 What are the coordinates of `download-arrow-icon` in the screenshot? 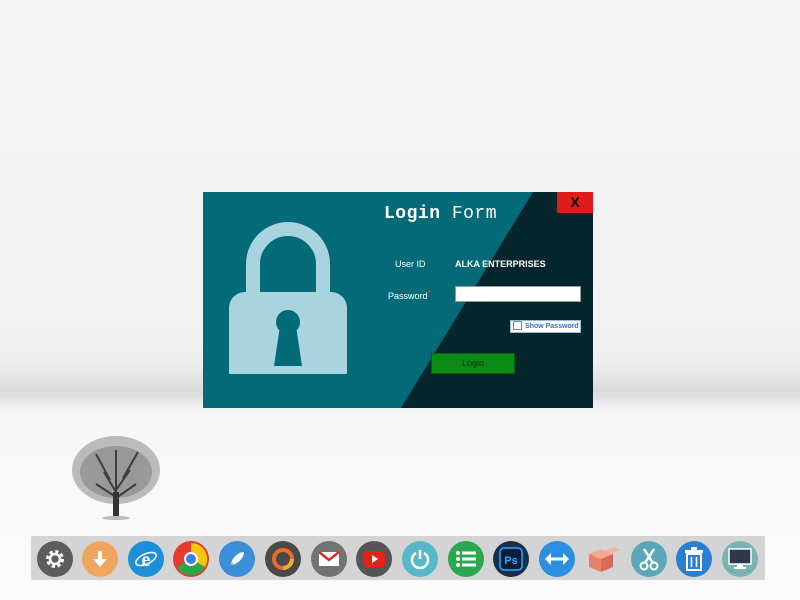 It's located at (100, 559).